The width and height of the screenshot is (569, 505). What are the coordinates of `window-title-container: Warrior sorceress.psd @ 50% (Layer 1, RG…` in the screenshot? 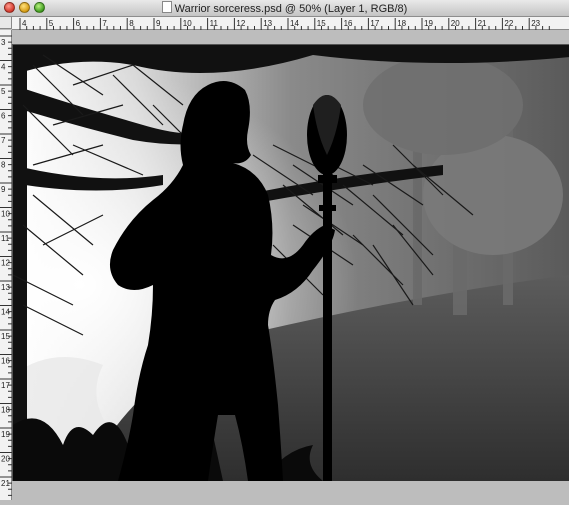 It's located at (284, 8).